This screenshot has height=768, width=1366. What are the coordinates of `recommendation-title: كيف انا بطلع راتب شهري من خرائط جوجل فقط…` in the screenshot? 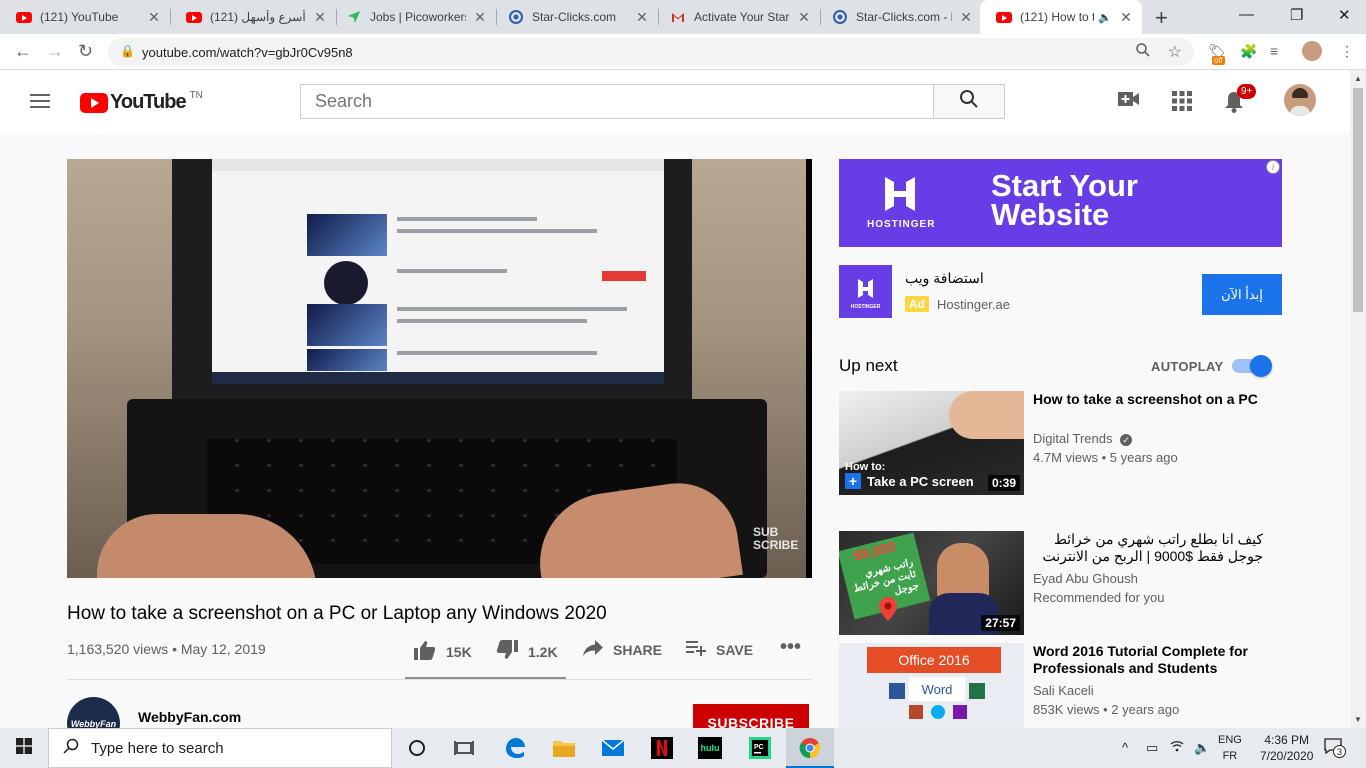 It's located at (1148, 548).